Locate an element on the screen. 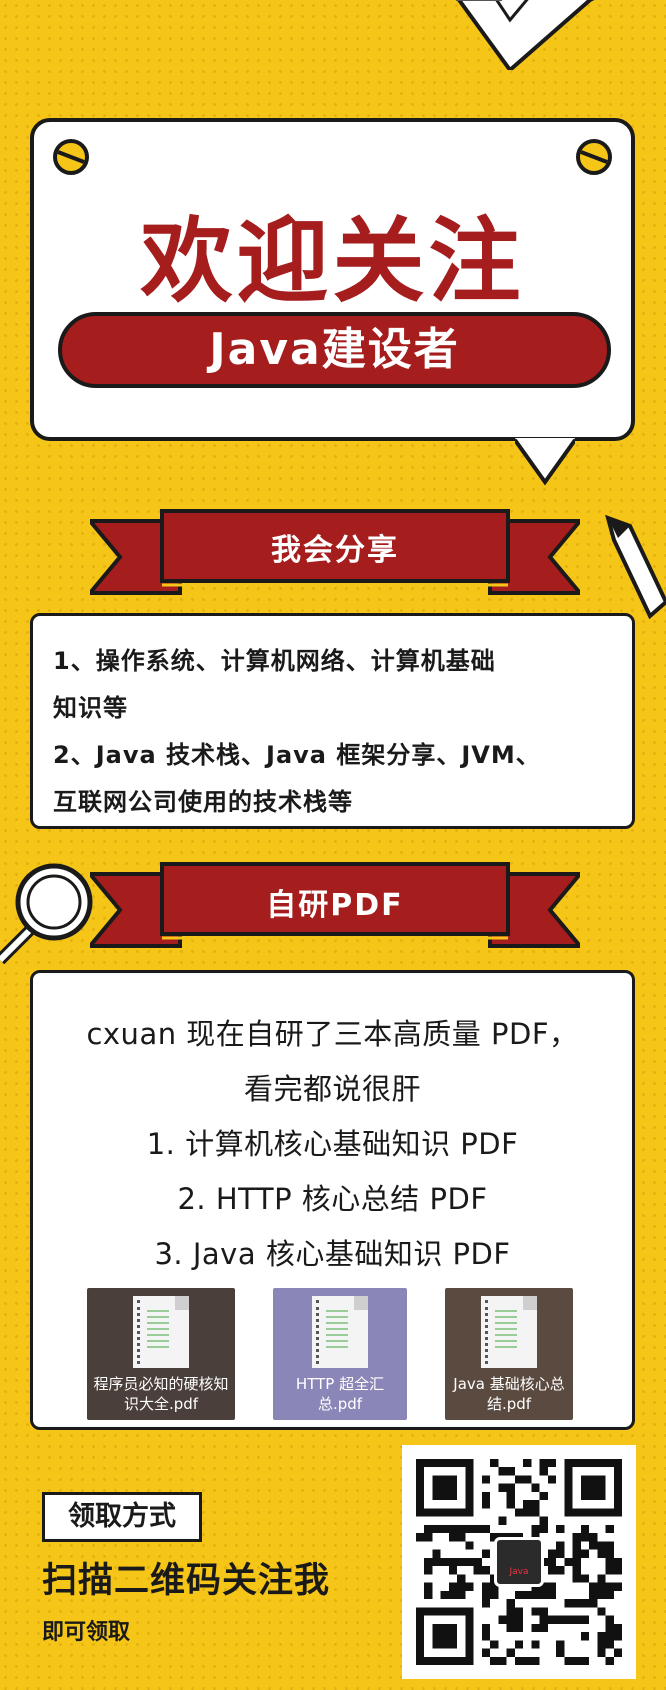  qr-center-logo: Java is located at coordinates (519, 1562).